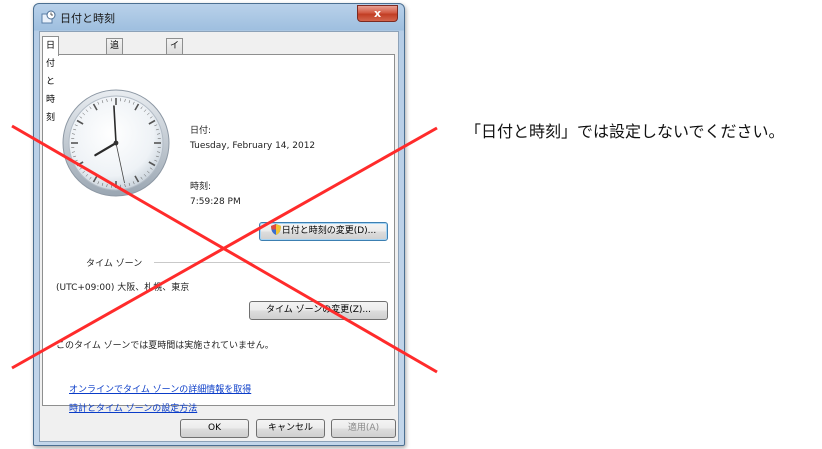  What do you see at coordinates (377, 13) in the screenshot?
I see `close-button: x` at bounding box center [377, 13].